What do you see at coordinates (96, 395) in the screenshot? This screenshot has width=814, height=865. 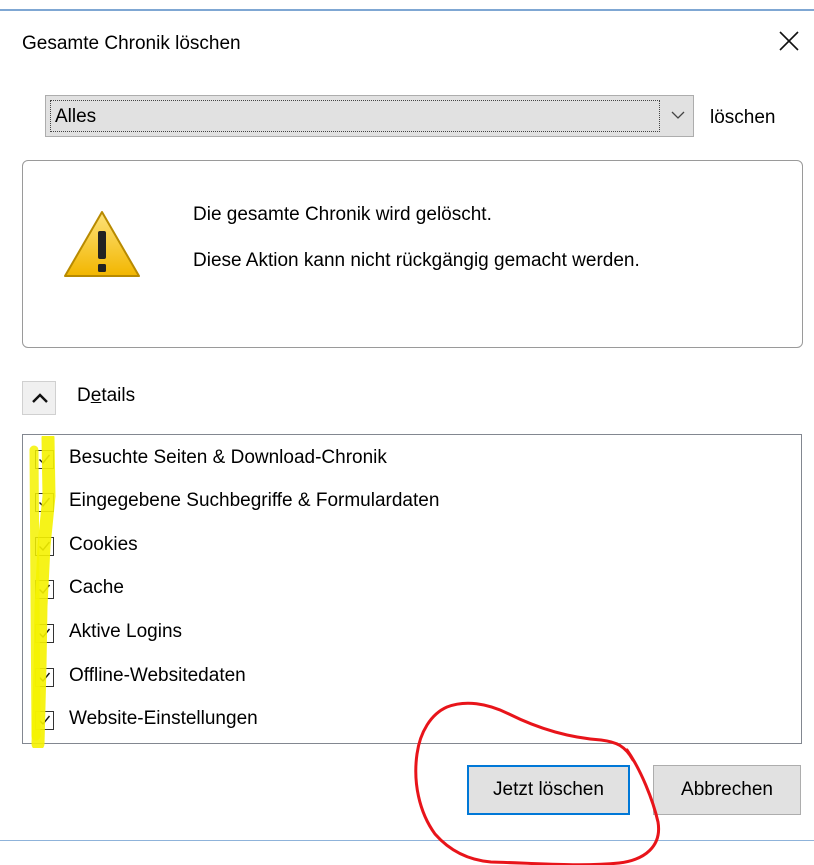 I see `details-label-accesskey: e` at bounding box center [96, 395].